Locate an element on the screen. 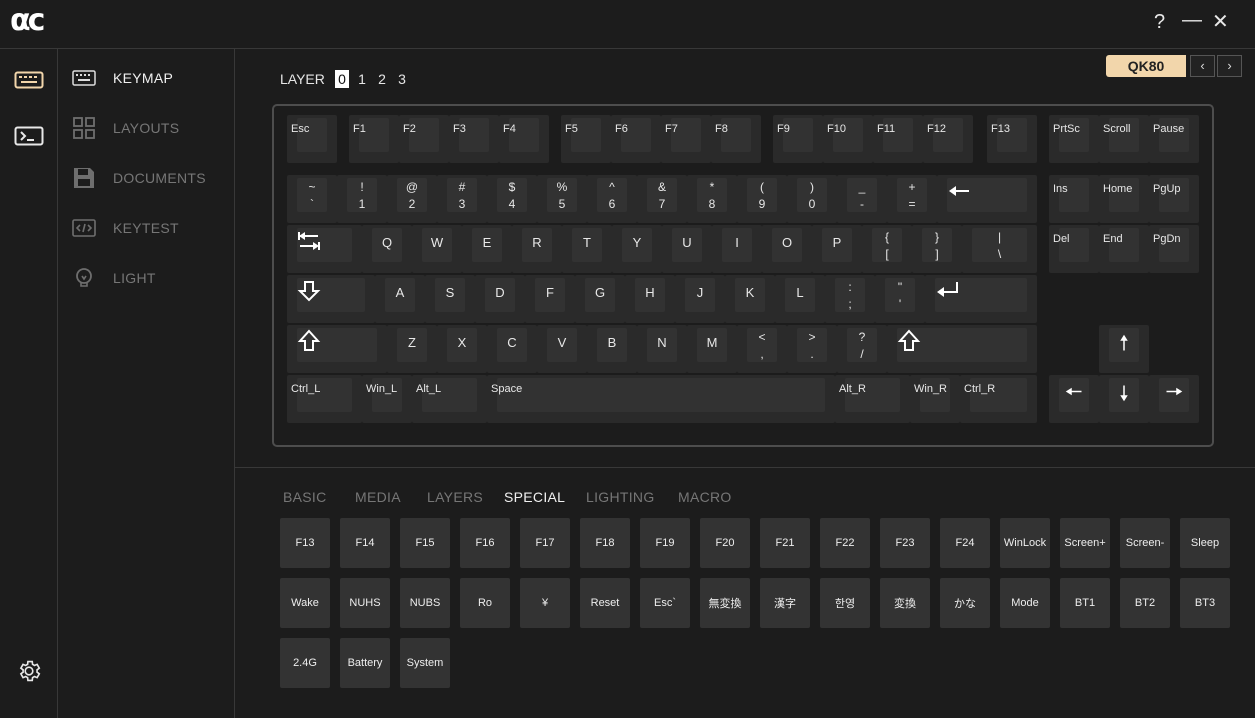 Image resolution: width=1255 pixels, height=718 pixels. palette-key-bt3: BT3 is located at coordinates (1205, 603).